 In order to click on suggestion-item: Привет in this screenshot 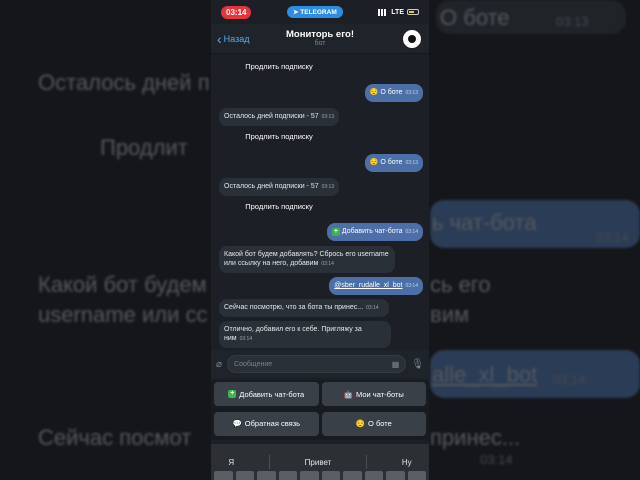, I will do `click(318, 462)`.